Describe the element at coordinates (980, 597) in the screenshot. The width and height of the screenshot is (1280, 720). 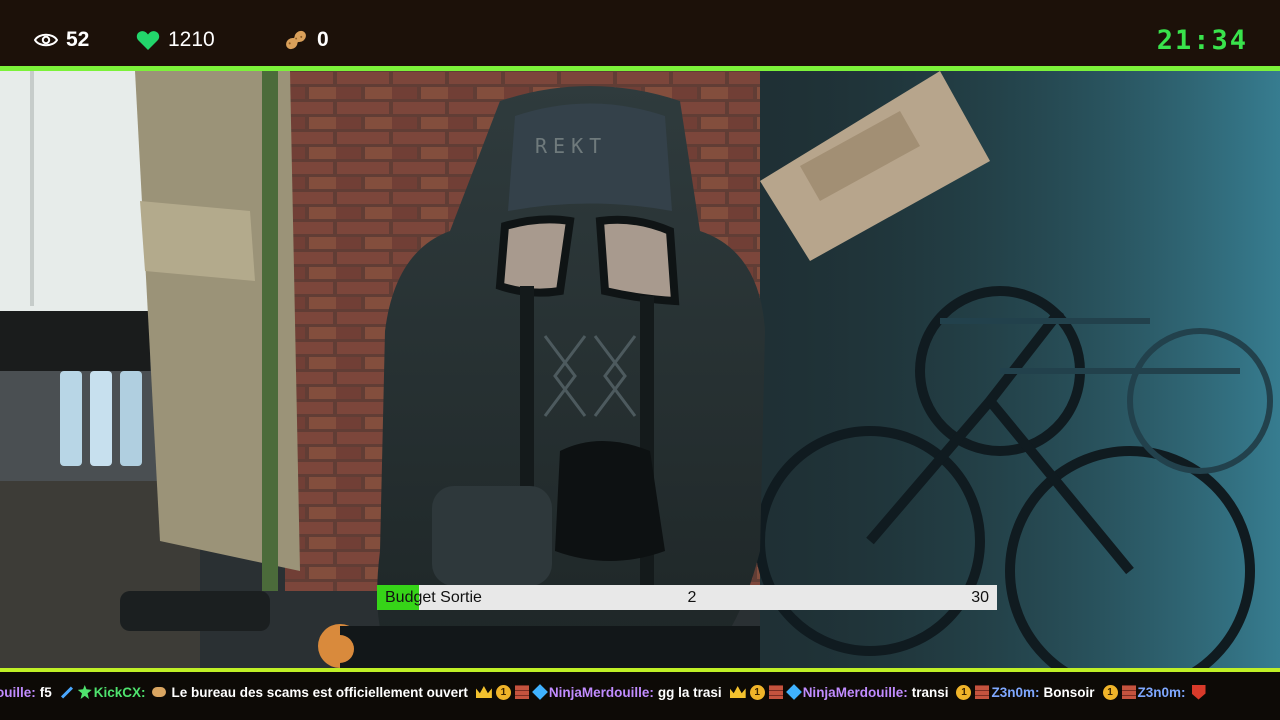
I see `budget-max-value: 30` at that location.